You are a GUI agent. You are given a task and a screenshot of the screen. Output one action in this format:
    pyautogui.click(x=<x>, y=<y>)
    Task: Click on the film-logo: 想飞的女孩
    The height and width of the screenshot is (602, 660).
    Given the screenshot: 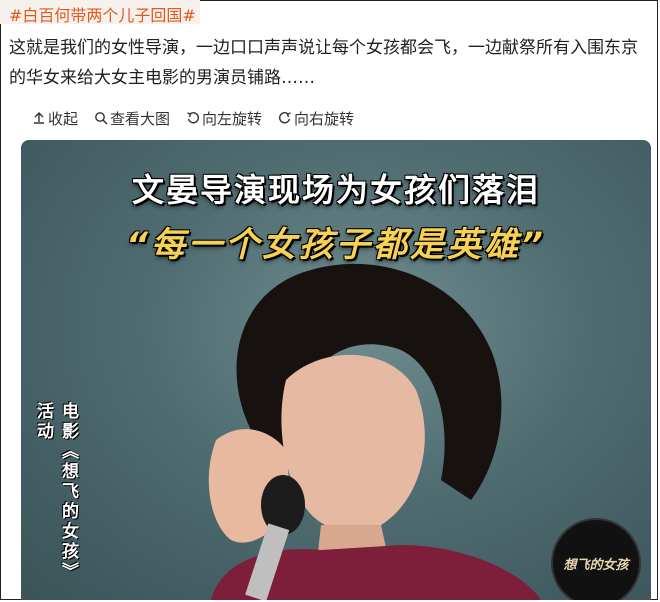 What is the action you would take?
    pyautogui.click(x=596, y=559)
    